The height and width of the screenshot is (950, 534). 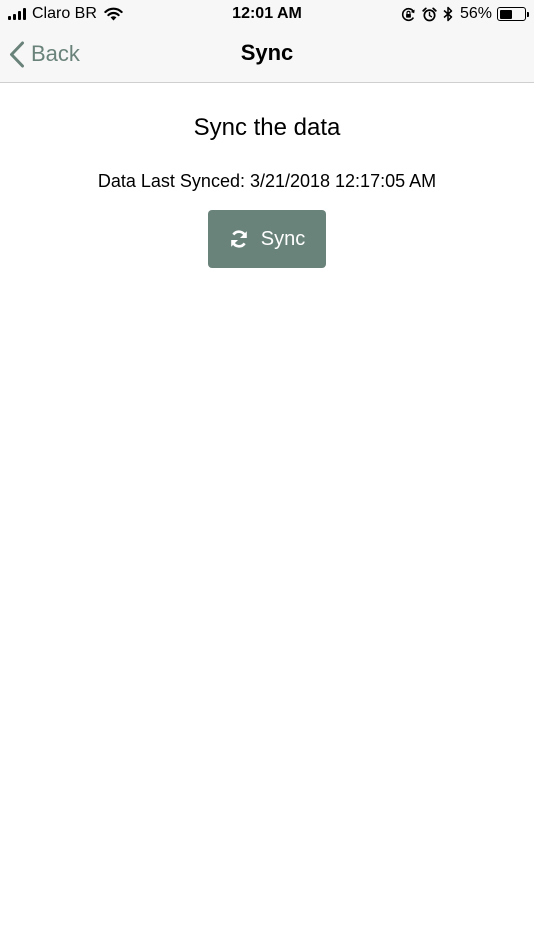 I want to click on status-right: 56%, so click(x=462, y=14).